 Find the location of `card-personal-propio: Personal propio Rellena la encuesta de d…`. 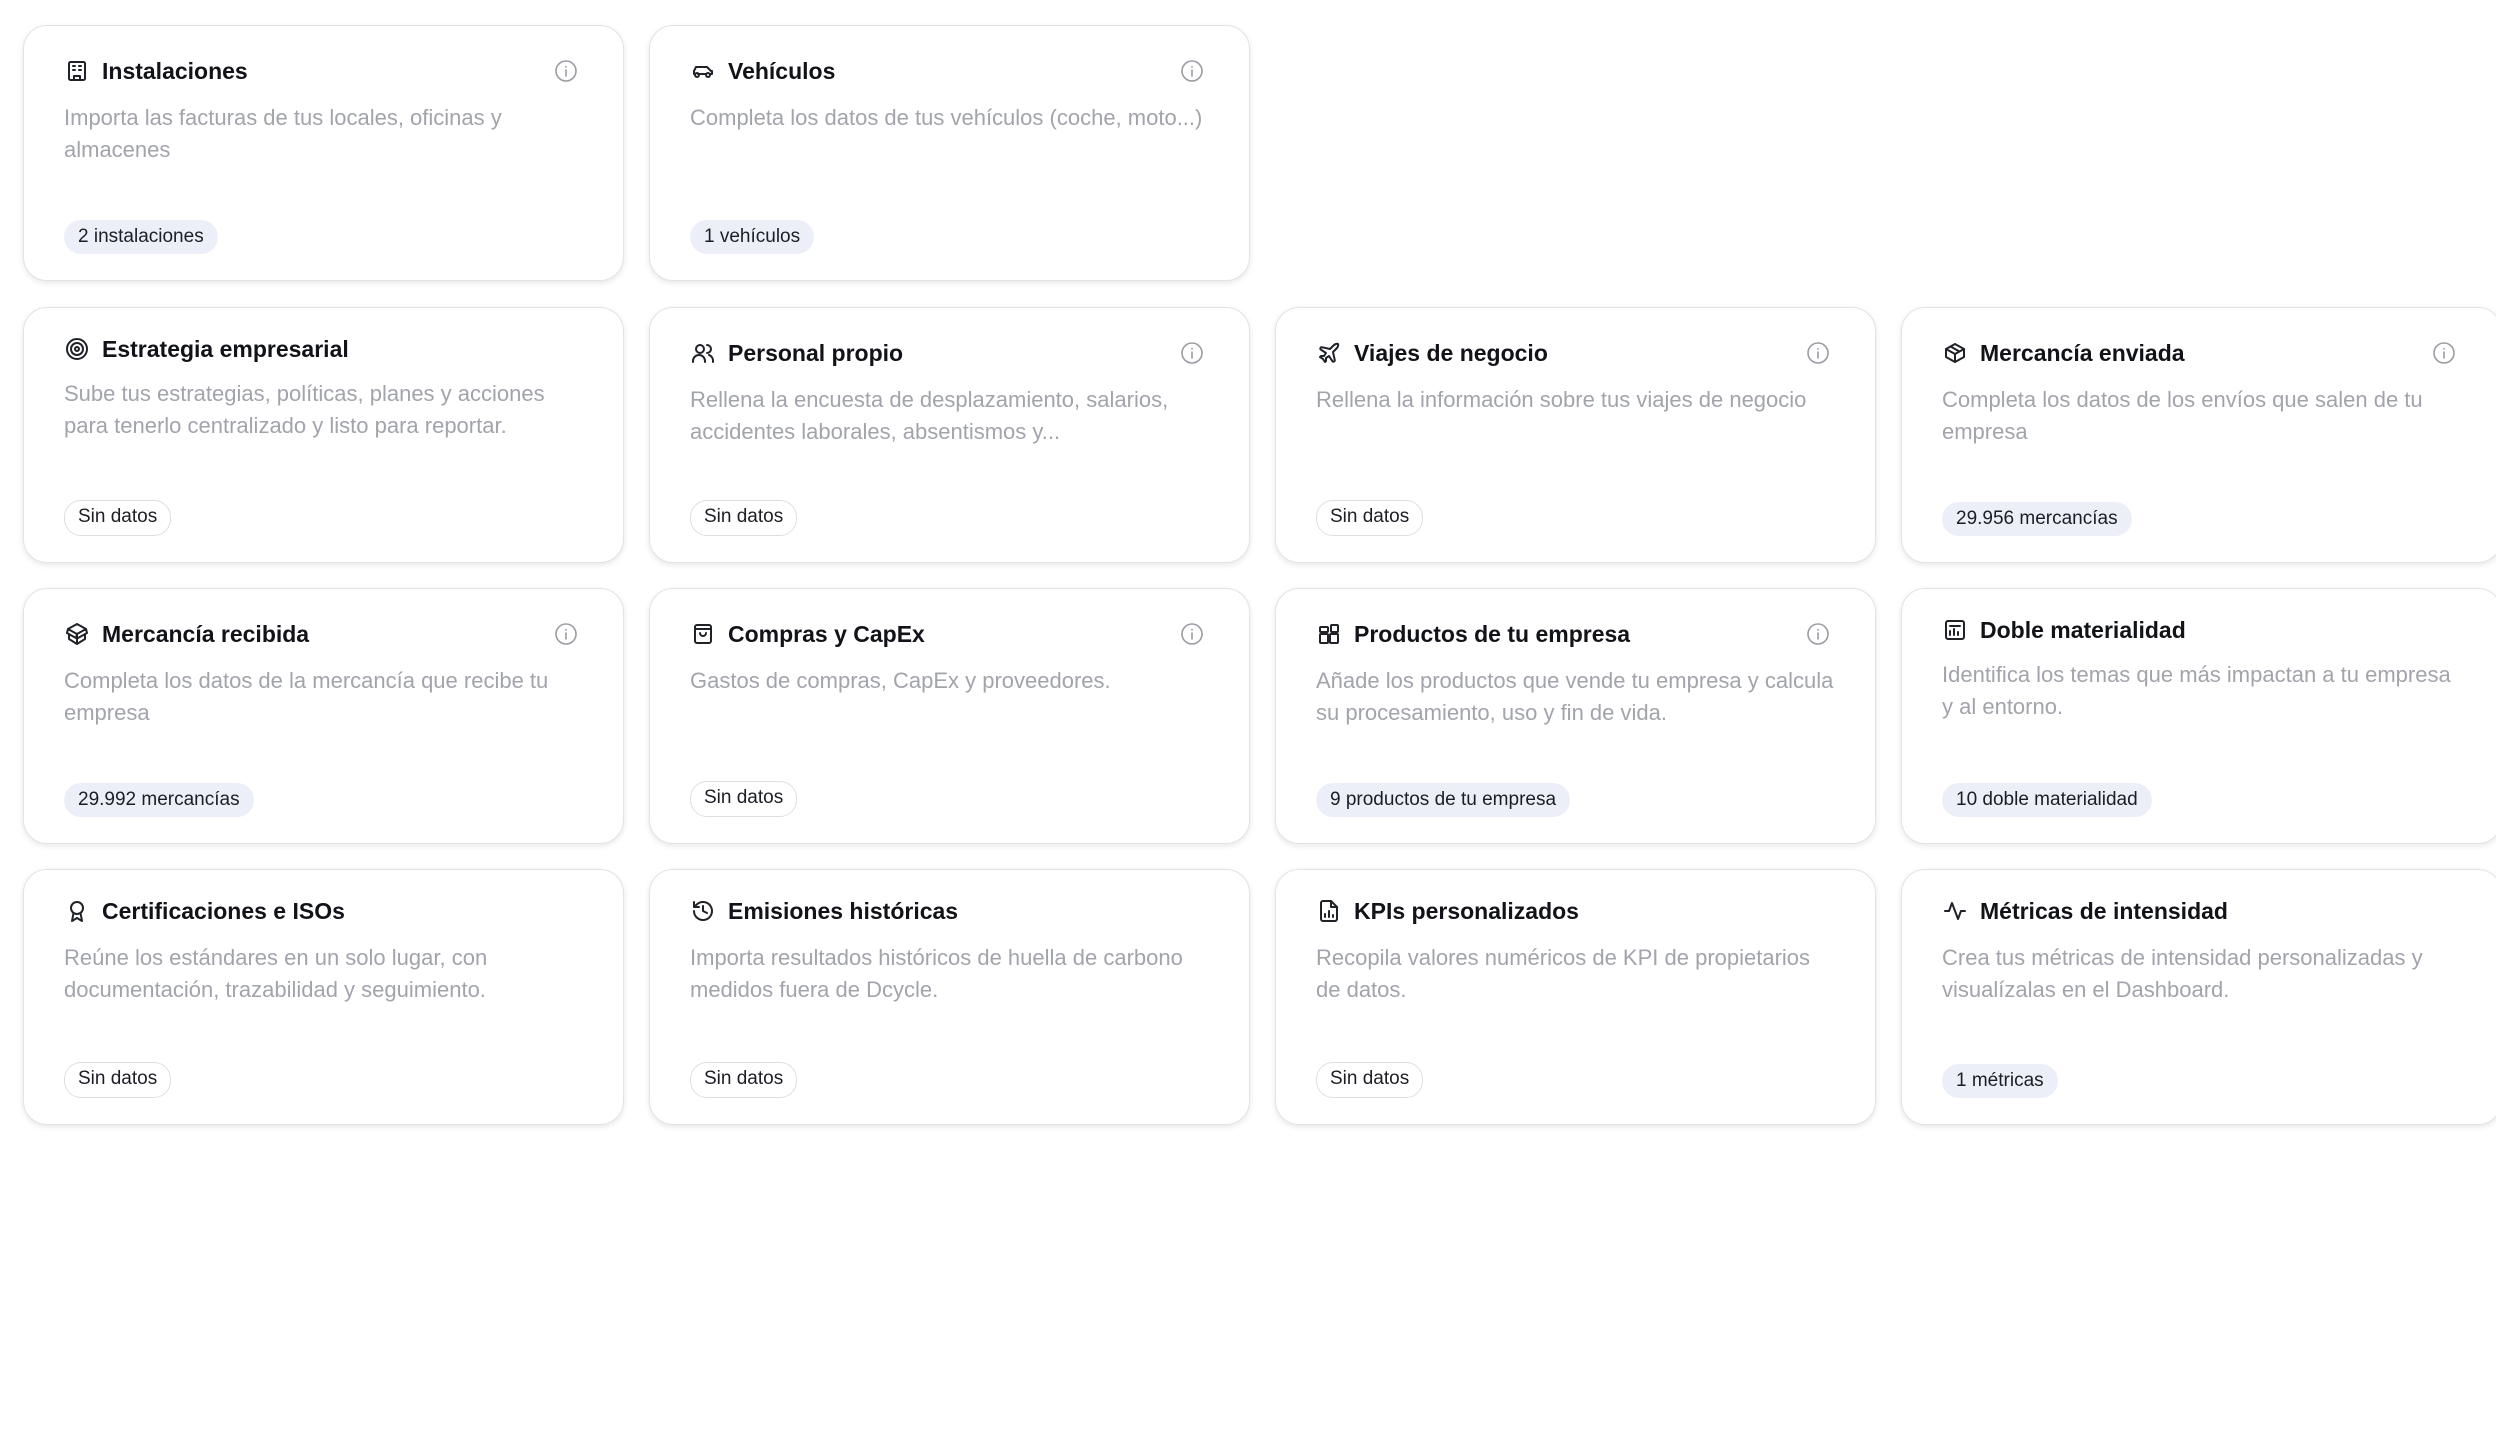

card-personal-propio: Personal propio Rellena la encuesta de d… is located at coordinates (949, 435).